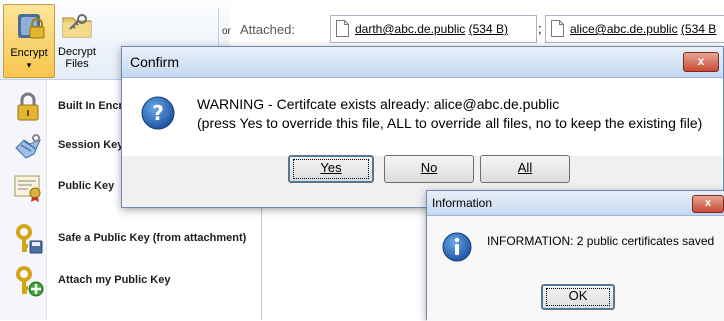 Image resolution: width=724 pixels, height=321 pixels. What do you see at coordinates (152, 238) in the screenshot?
I see `menu-item-label: Safe a Public Key (from attachment)` at bounding box center [152, 238].